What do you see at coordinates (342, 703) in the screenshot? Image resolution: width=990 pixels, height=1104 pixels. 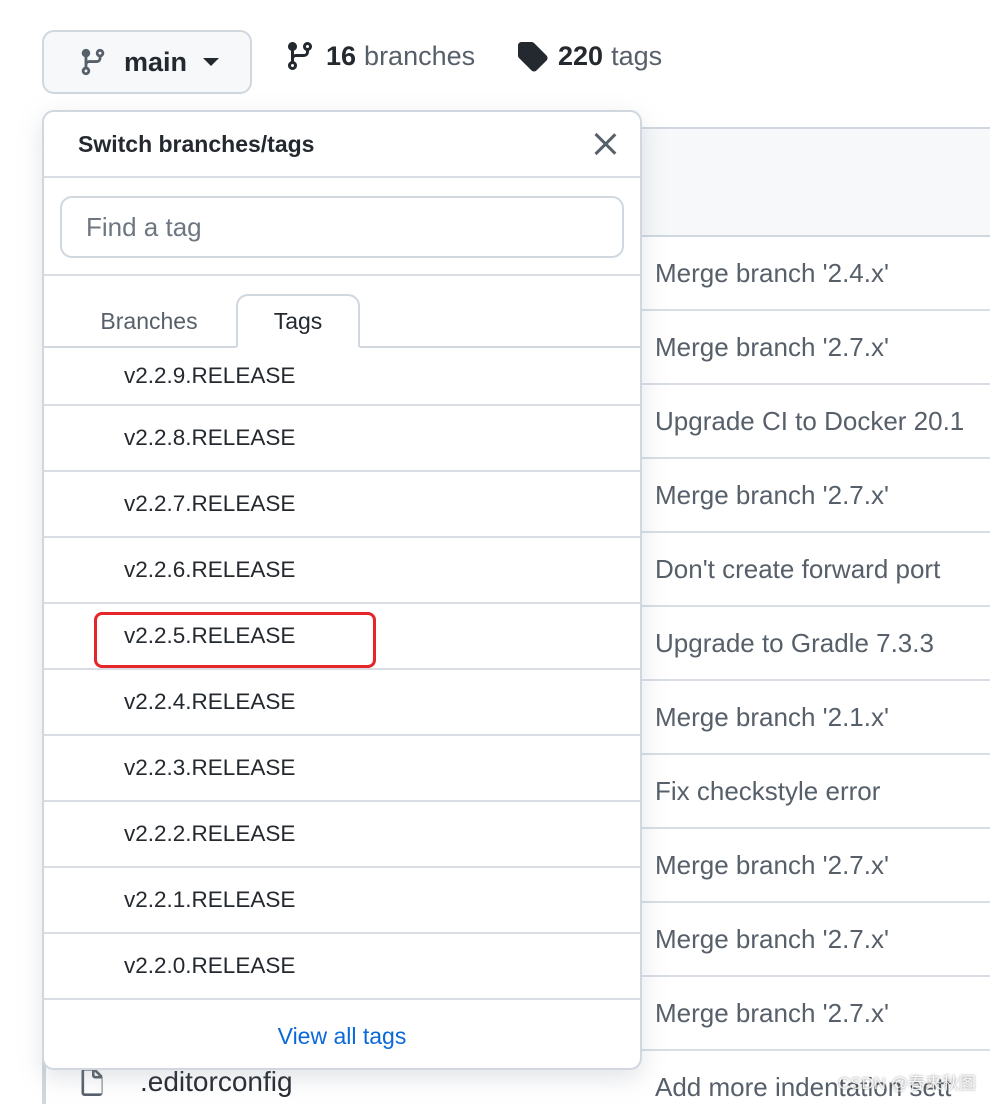 I see `tag-item: v2.2.4.RELEASE` at bounding box center [342, 703].